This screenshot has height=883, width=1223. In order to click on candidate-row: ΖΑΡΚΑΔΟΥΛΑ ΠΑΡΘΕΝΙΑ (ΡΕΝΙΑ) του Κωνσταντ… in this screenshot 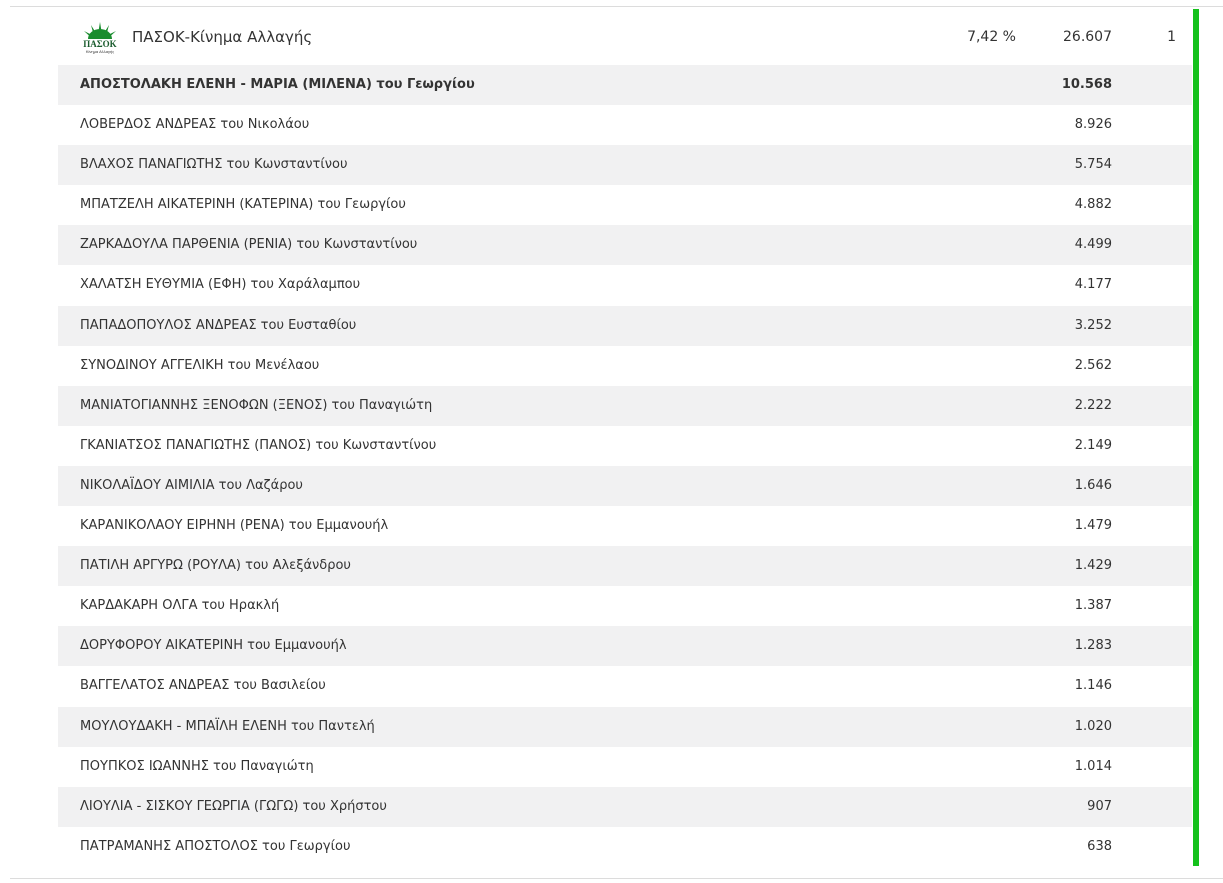, I will do `click(625, 245)`.